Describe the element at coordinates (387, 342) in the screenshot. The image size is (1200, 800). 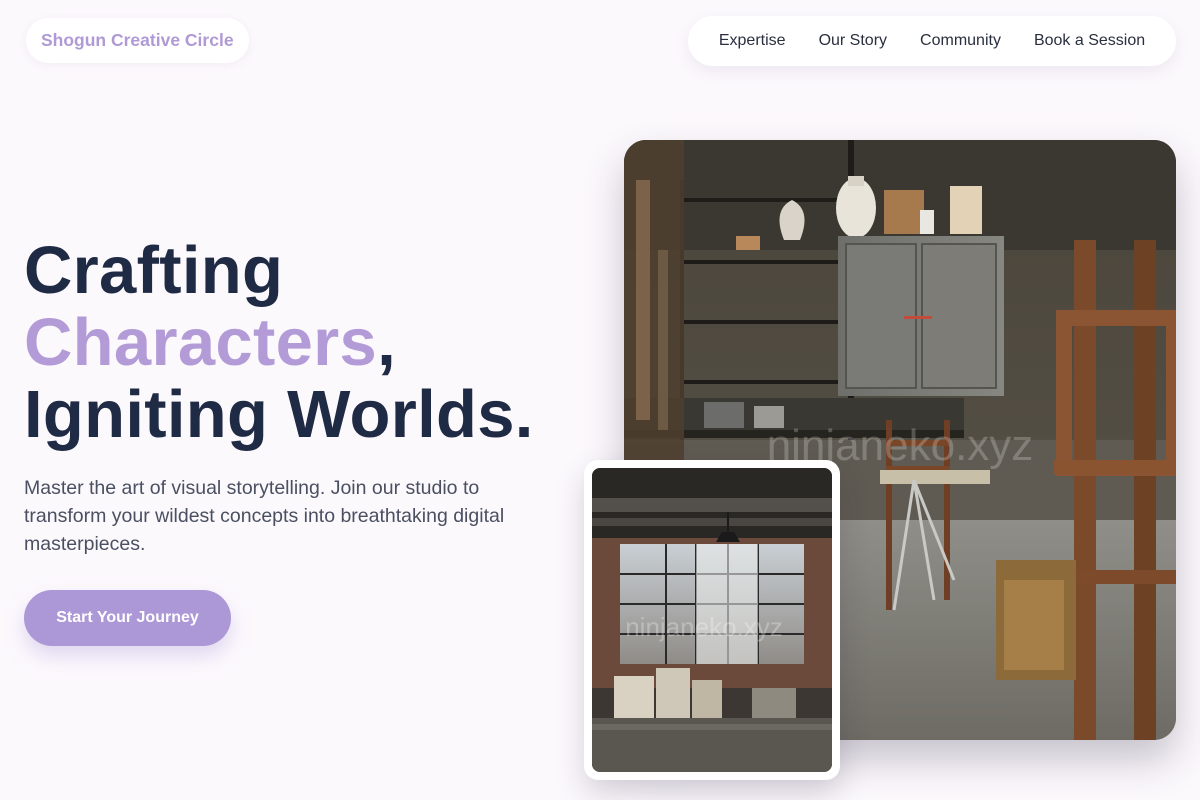
I see `headline-comma: ,` at that location.